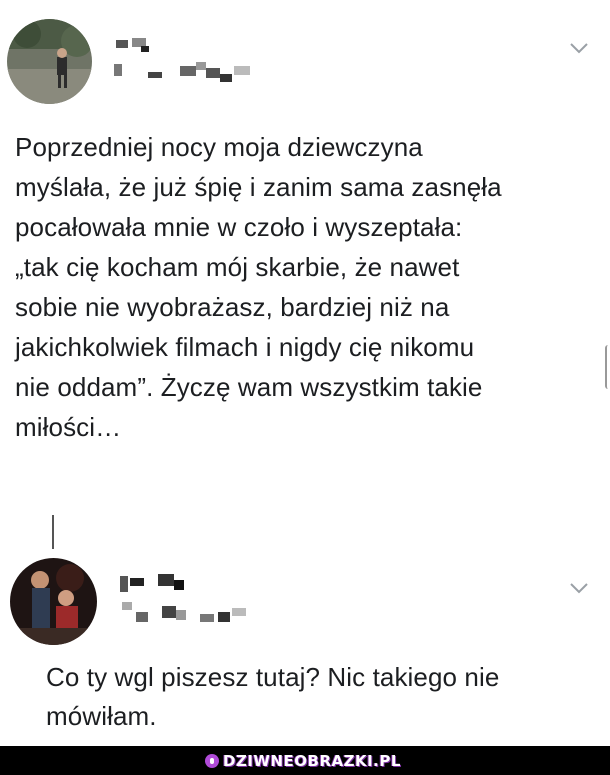  Describe the element at coordinates (312, 761) in the screenshot. I see `watermark-text: DZIWNEOBRAZKI.PL` at that location.